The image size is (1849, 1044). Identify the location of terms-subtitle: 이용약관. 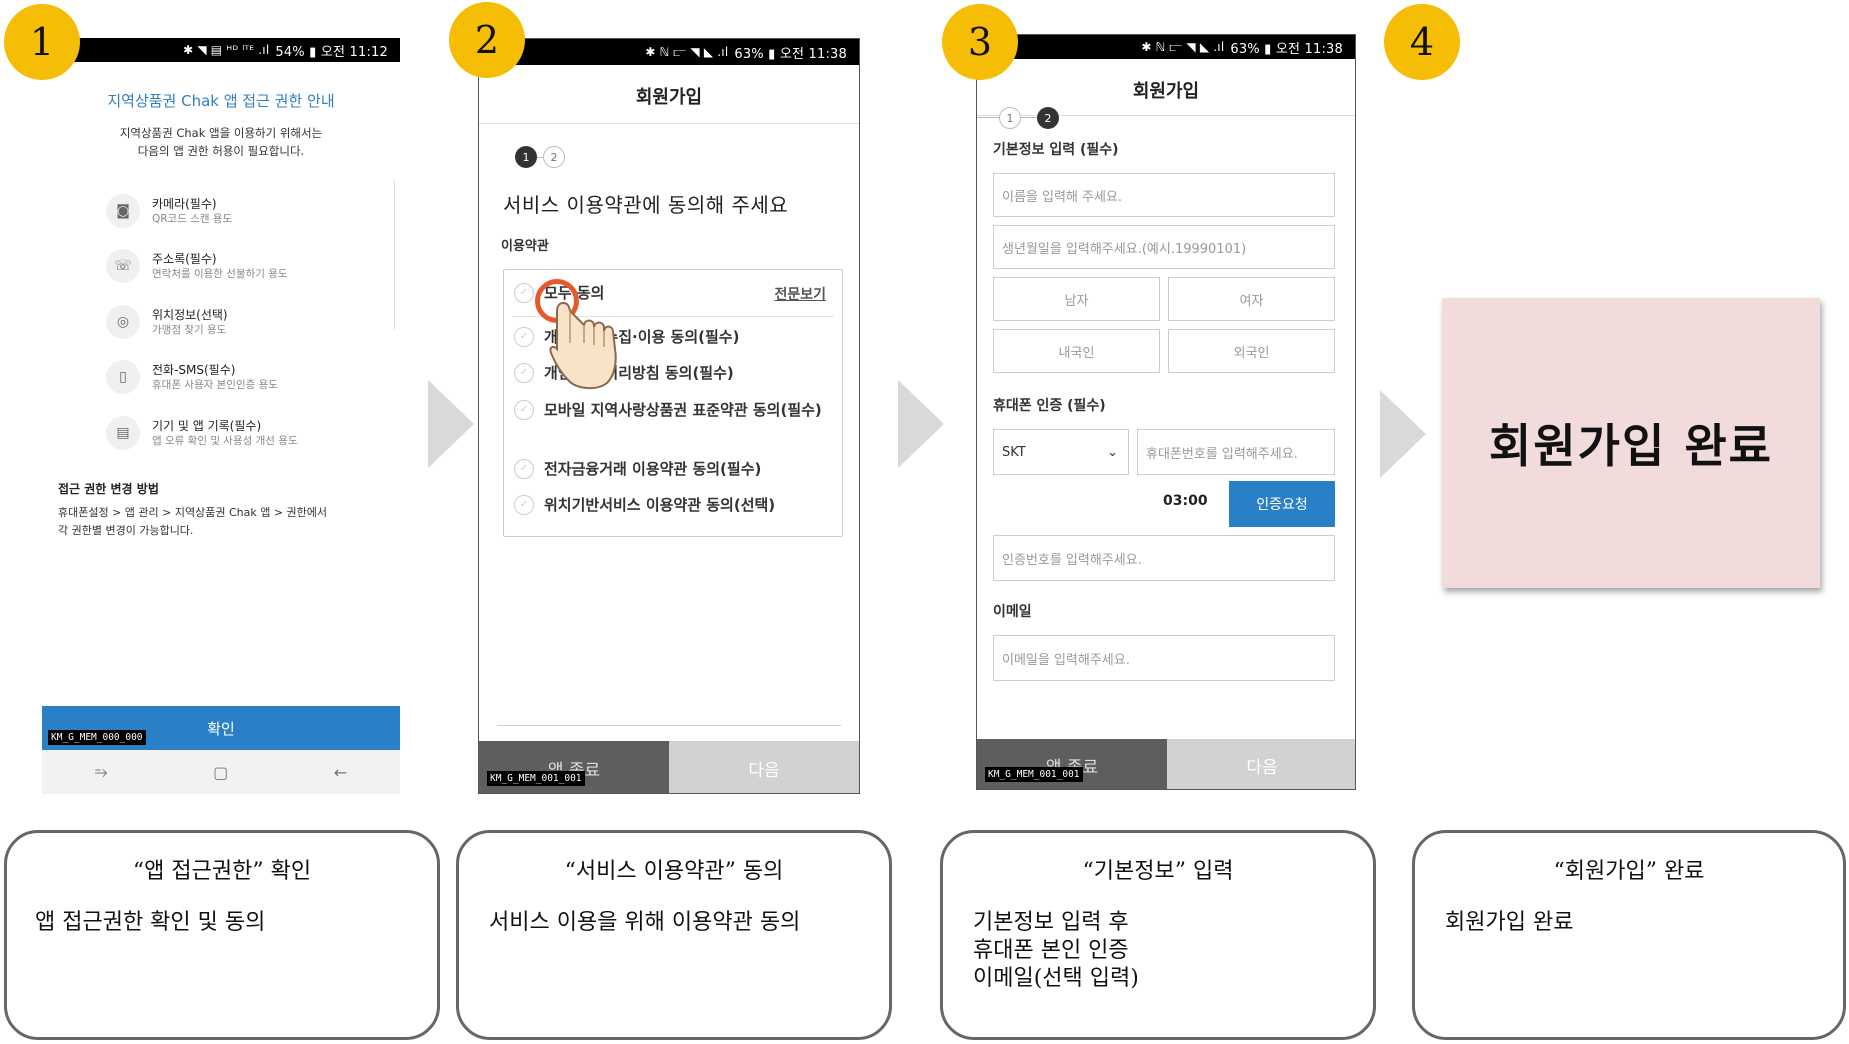
(525, 246).